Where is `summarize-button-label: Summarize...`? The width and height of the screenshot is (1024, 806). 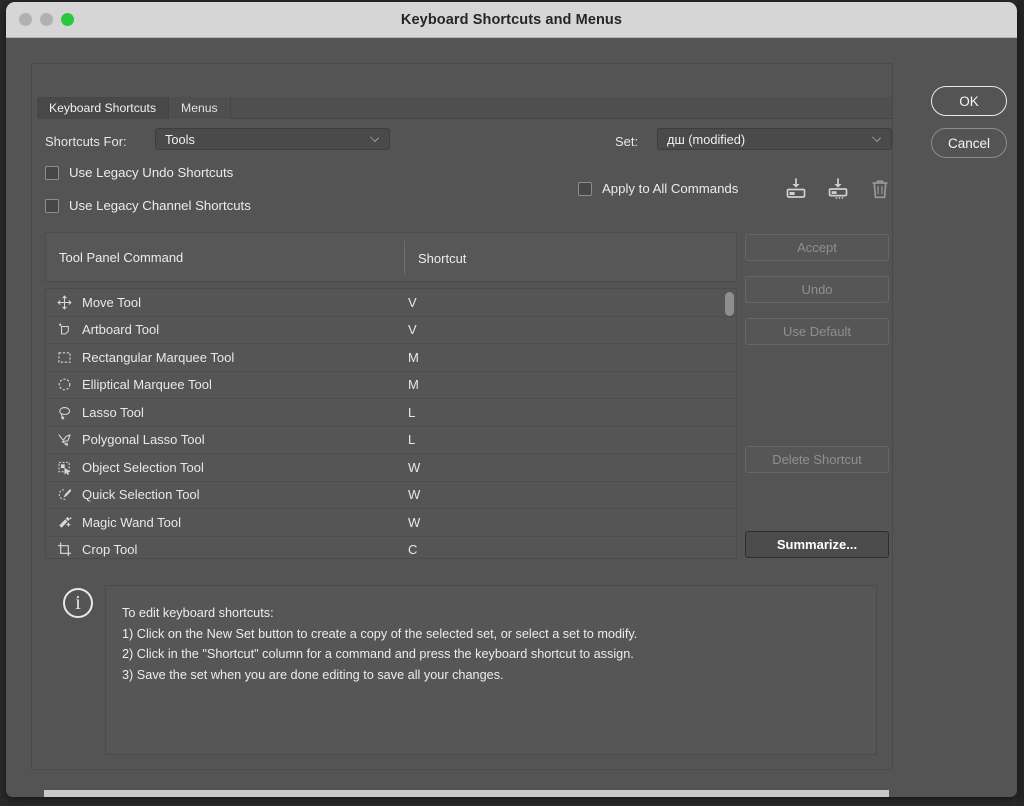
summarize-button-label: Summarize... is located at coordinates (817, 544).